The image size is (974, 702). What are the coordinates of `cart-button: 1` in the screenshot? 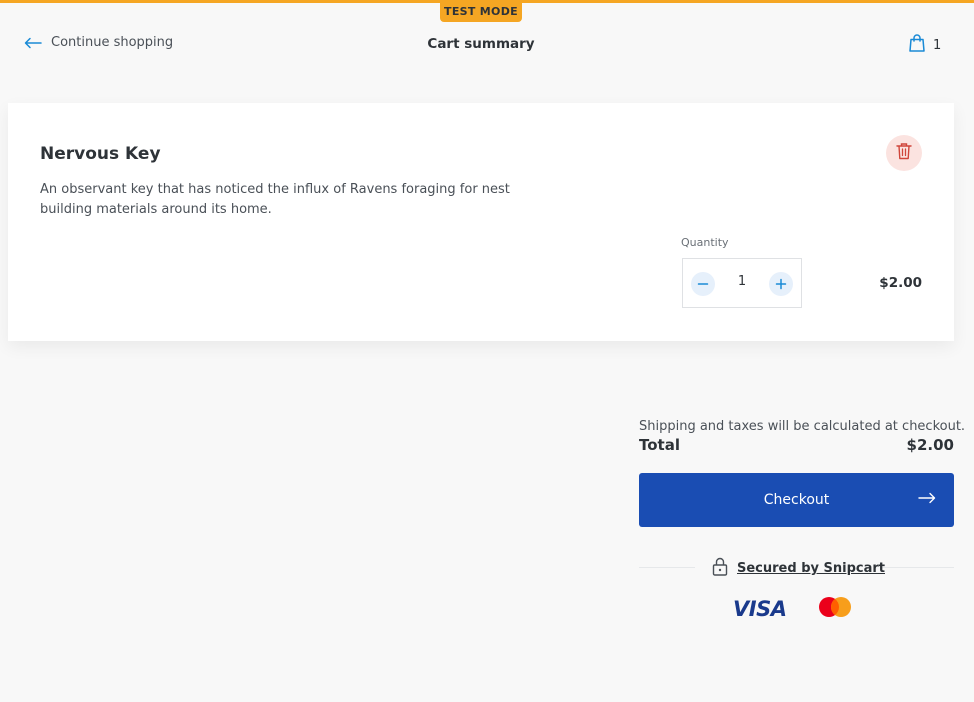 It's located at (925, 45).